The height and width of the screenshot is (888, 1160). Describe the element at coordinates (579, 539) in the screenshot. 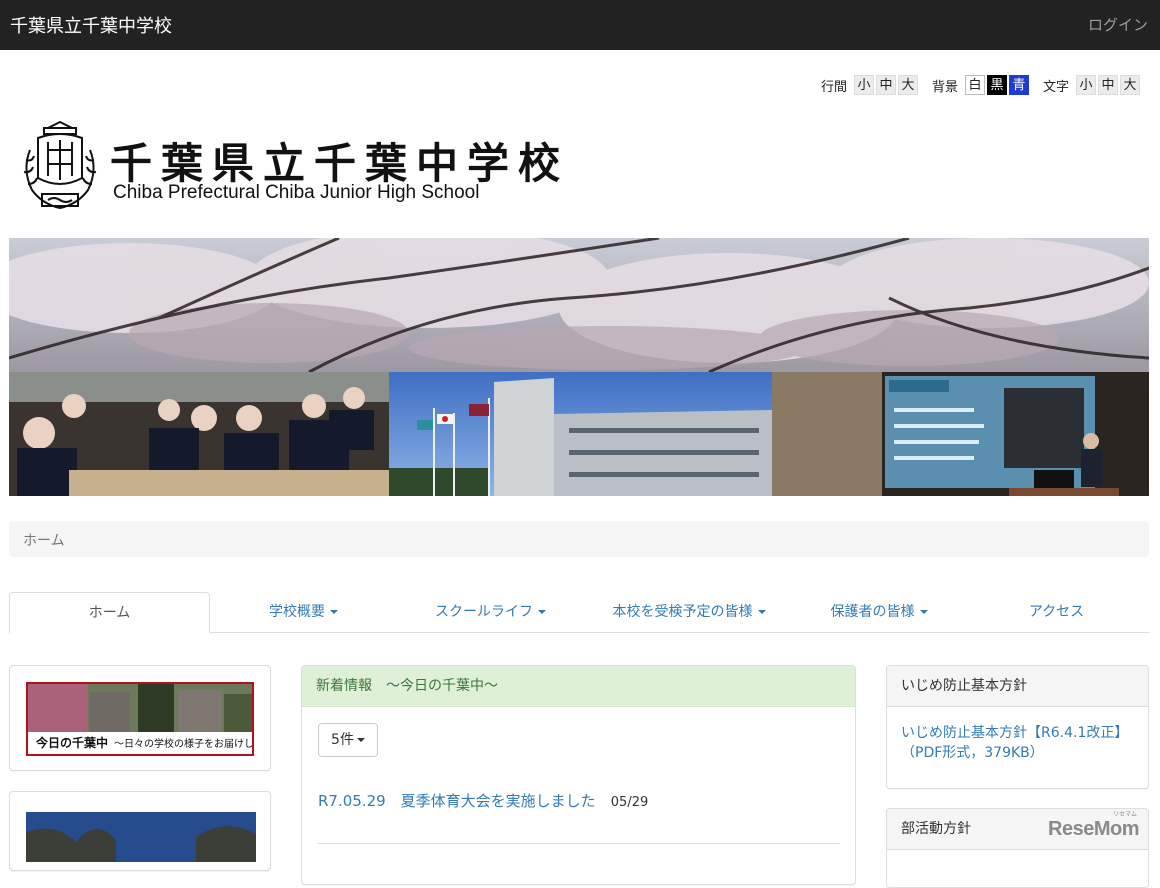

I see `breadcrumb: ホーム` at that location.